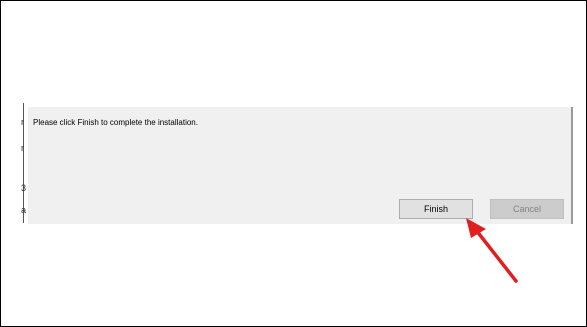 Image resolution: width=587 pixels, height=327 pixels. What do you see at coordinates (527, 209) in the screenshot?
I see `cancel-button: Cancel` at bounding box center [527, 209].